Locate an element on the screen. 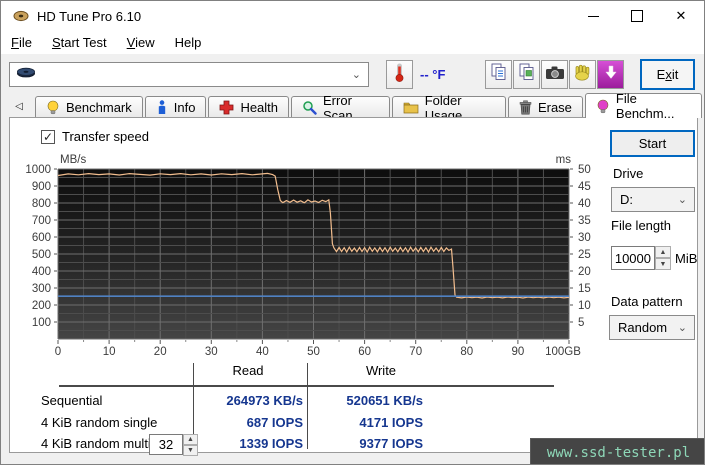  tab-scroll-left-button: ◁ is located at coordinates (19, 106).